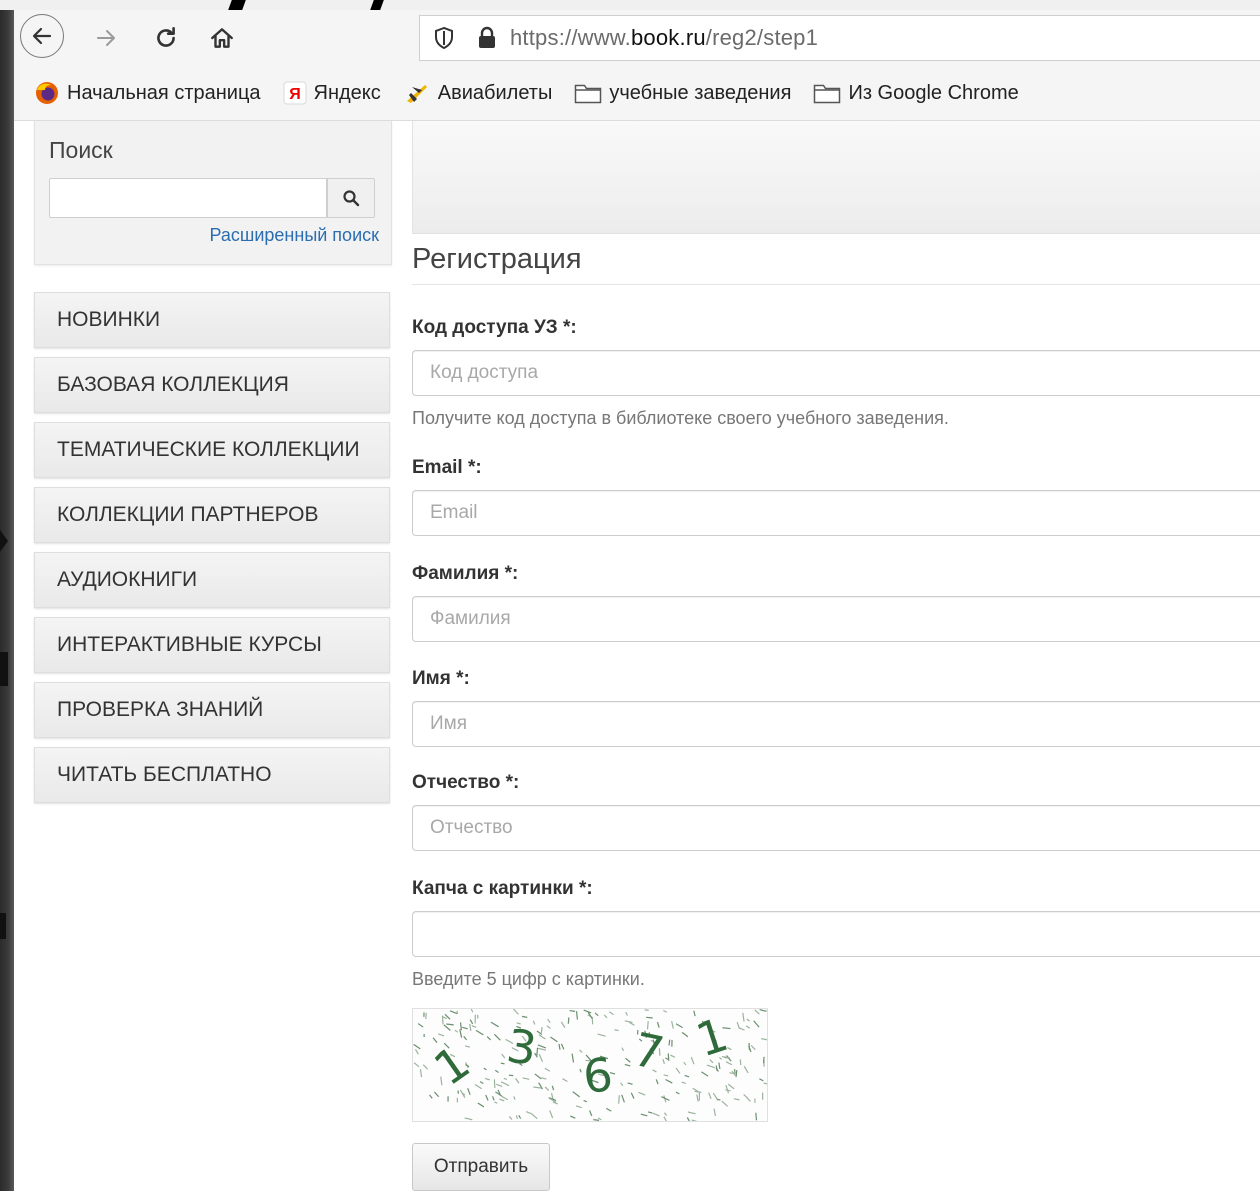  Describe the element at coordinates (188, 198) in the screenshot. I see `search-input` at that location.